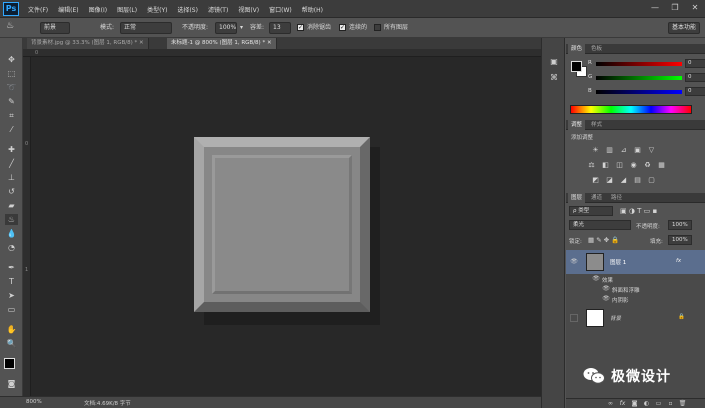 The width and height of the screenshot is (705, 408). I want to click on menu-type: 类型(Y), so click(157, 9).